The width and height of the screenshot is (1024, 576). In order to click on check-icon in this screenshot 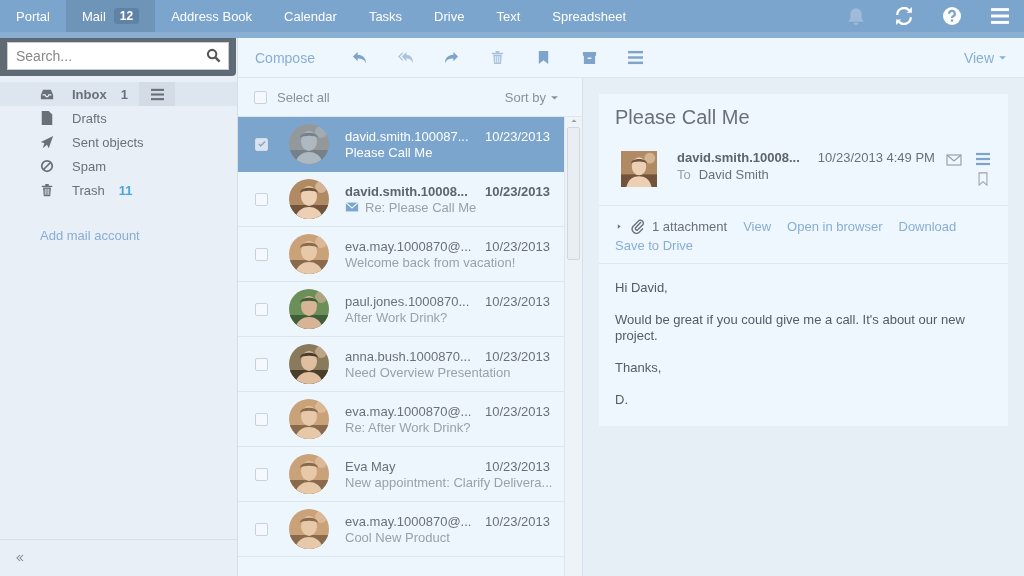, I will do `click(261, 144)`.